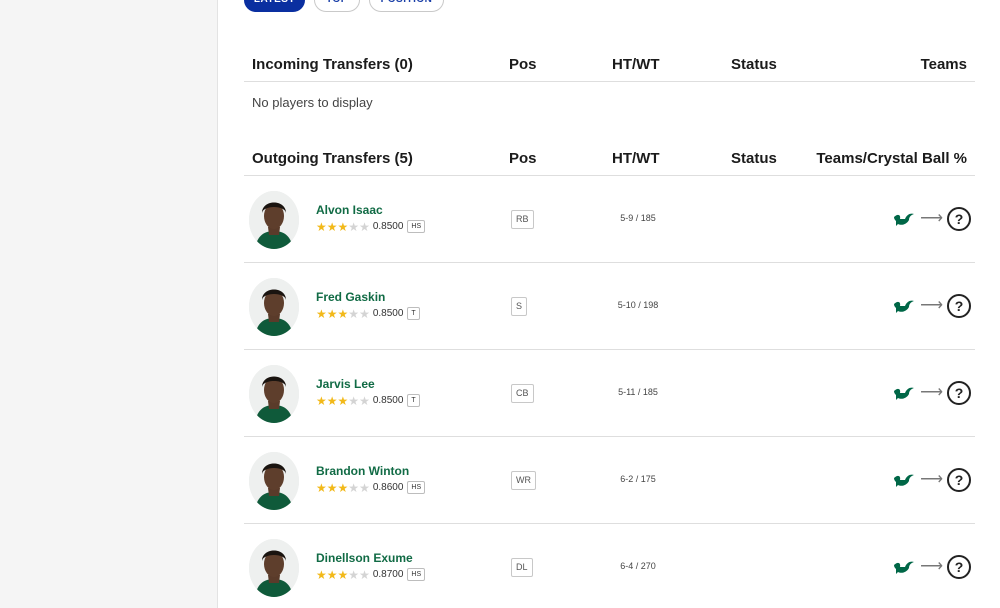  I want to click on player-rating: ★ ★ ★ ★ ★ 0.8500 HS, so click(371, 226).